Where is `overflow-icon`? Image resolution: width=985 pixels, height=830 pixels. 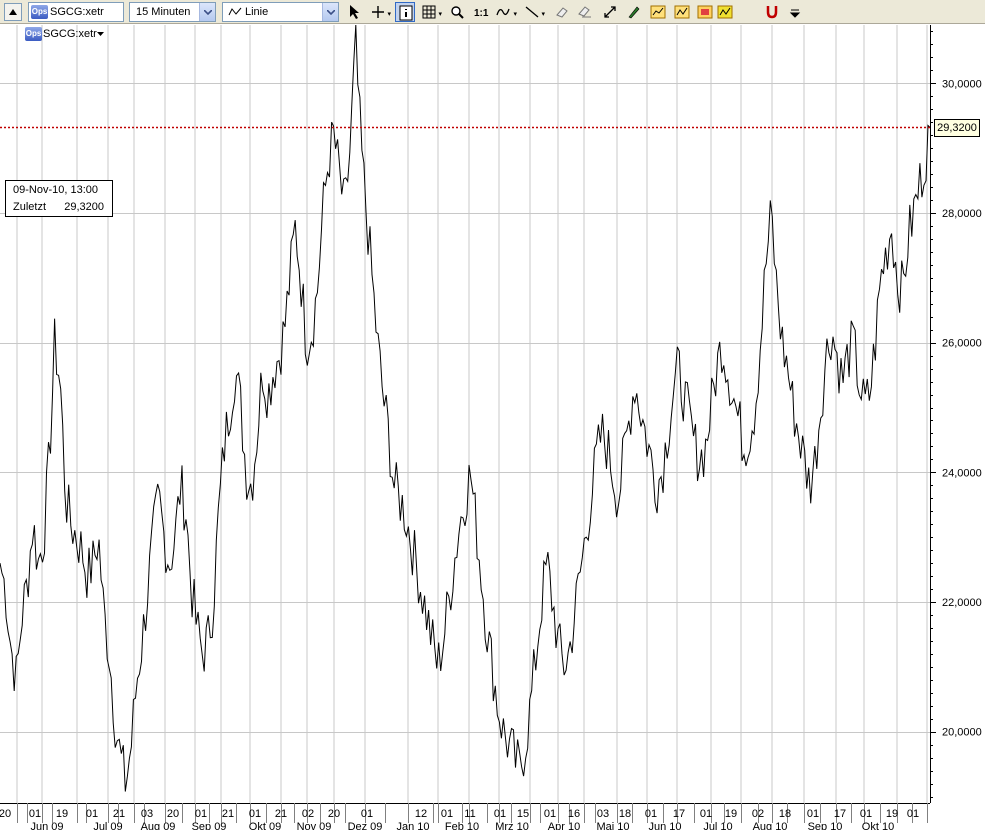 overflow-icon is located at coordinates (795, 13).